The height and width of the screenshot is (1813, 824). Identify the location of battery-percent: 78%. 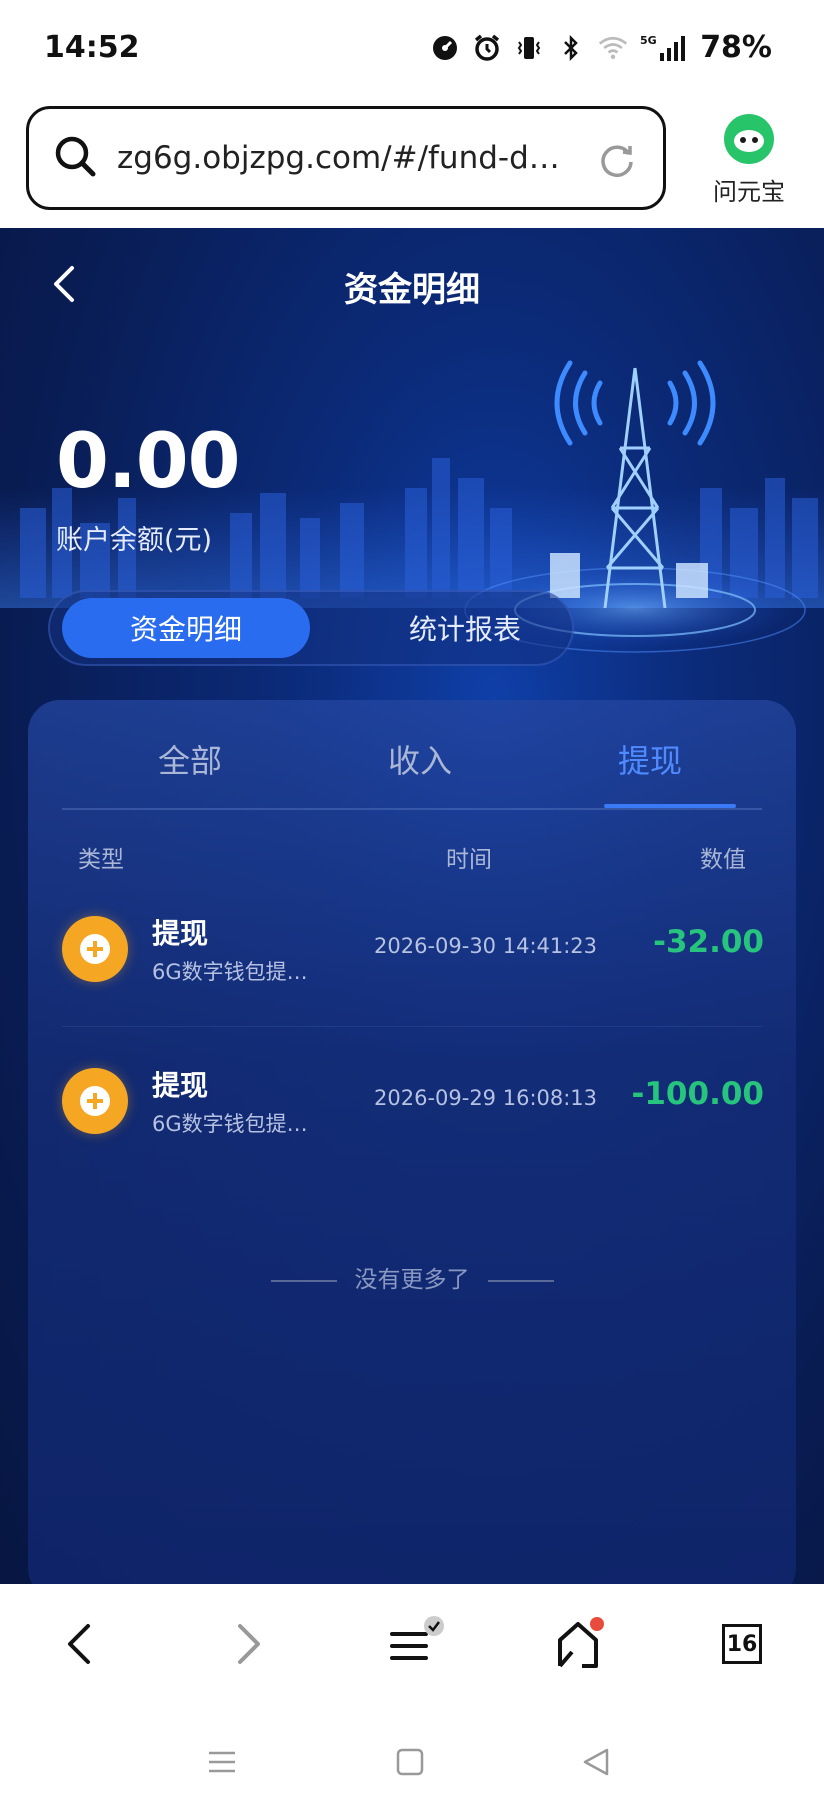
(736, 47).